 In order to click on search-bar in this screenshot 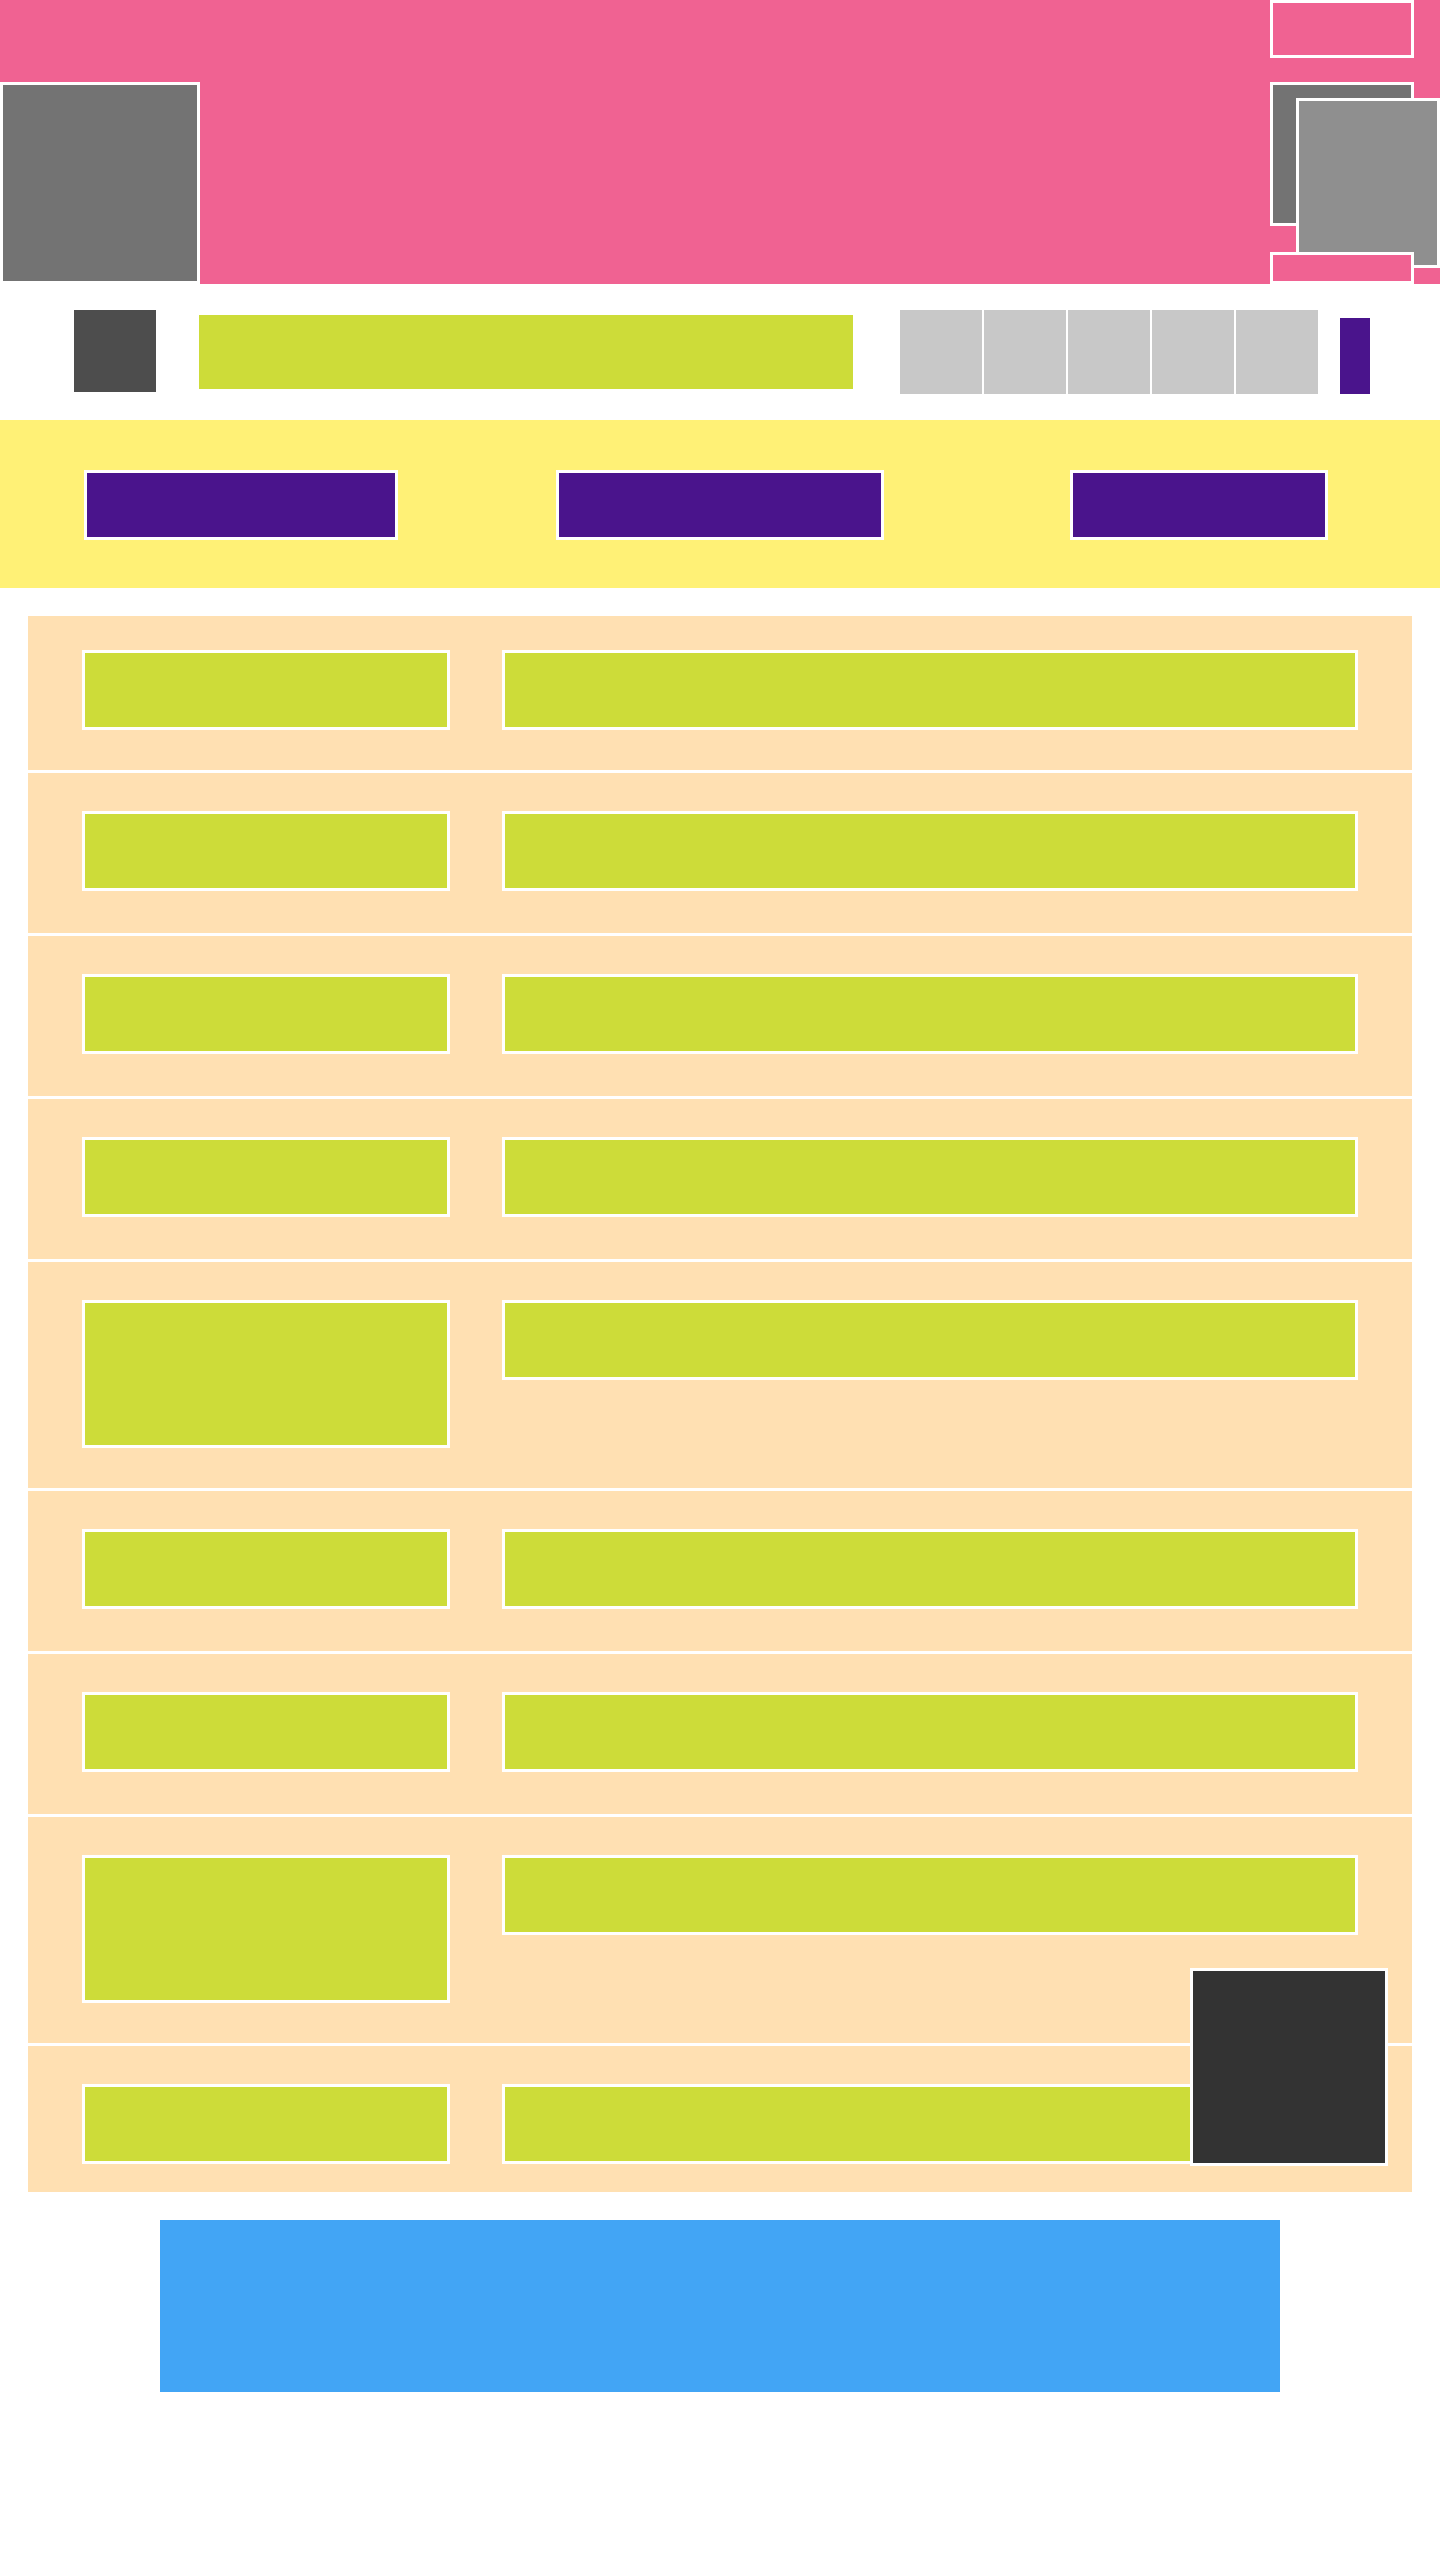, I will do `click(526, 352)`.